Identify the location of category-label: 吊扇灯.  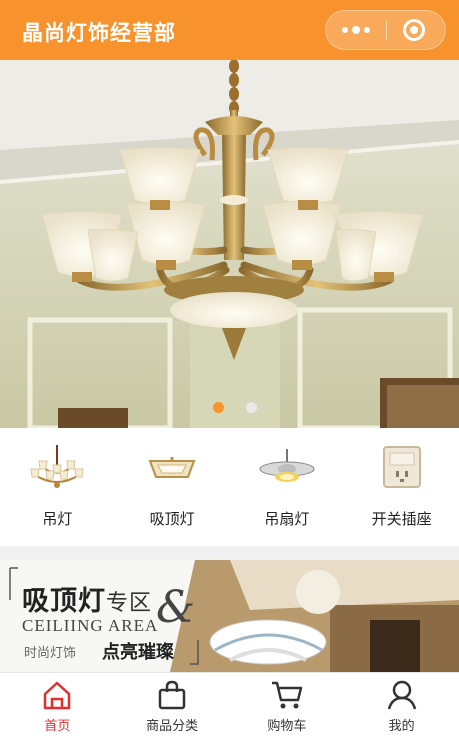
(287, 519).